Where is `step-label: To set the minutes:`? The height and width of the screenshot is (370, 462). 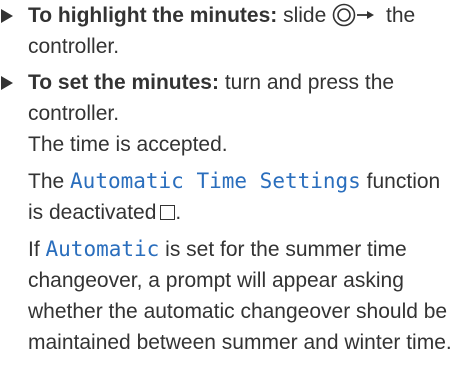 step-label: To set the minutes: is located at coordinates (123, 82).